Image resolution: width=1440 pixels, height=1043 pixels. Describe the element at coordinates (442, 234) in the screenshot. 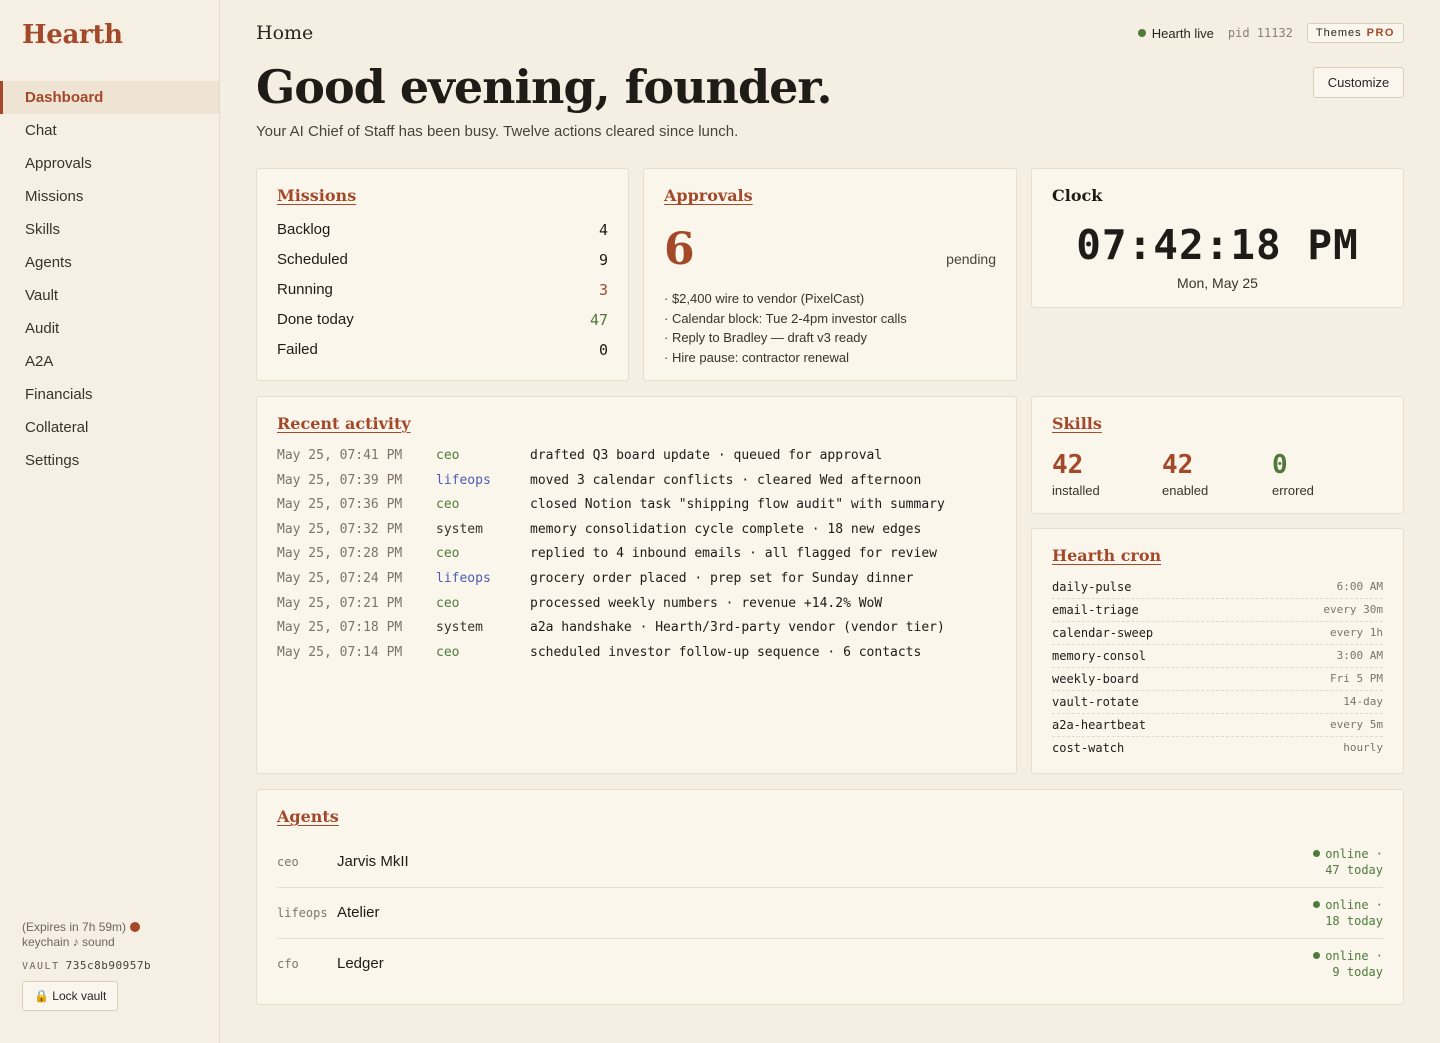

I see `mission-row-backlog: Backlog 4` at that location.